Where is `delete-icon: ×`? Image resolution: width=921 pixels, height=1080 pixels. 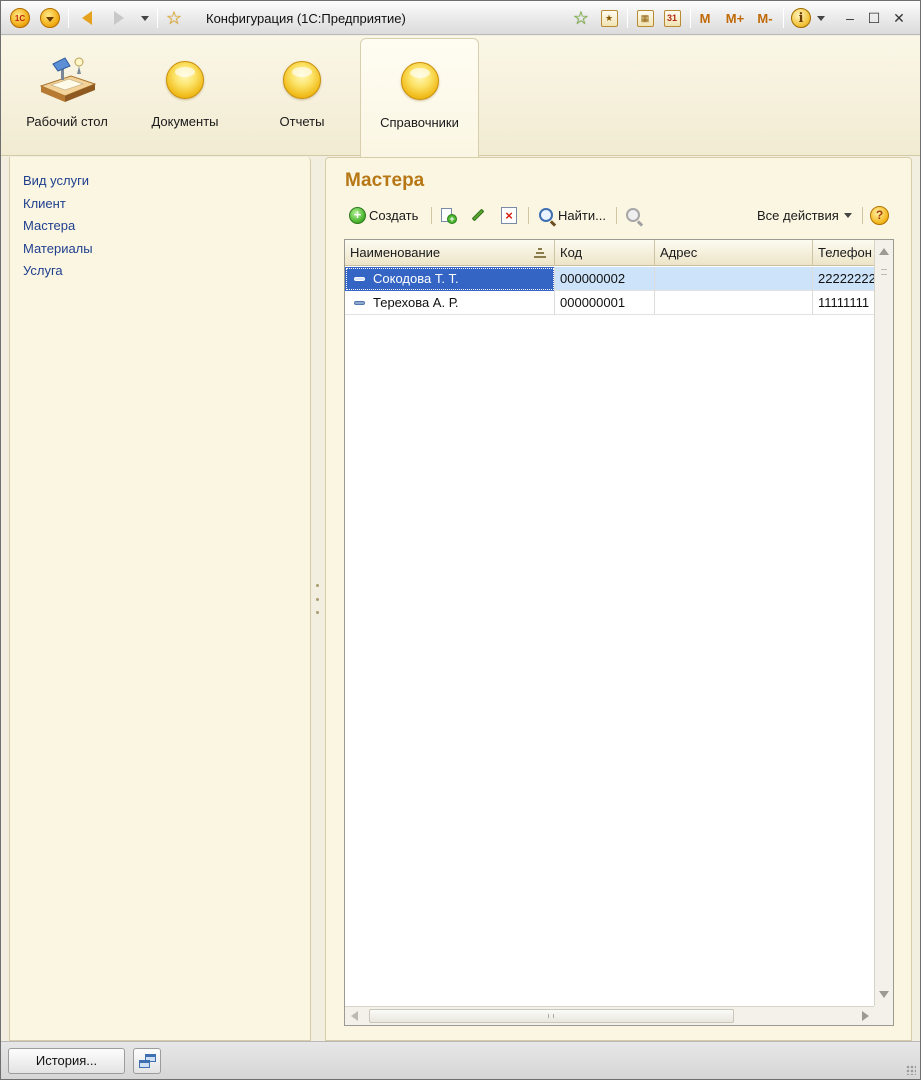
delete-icon: × is located at coordinates (509, 215).